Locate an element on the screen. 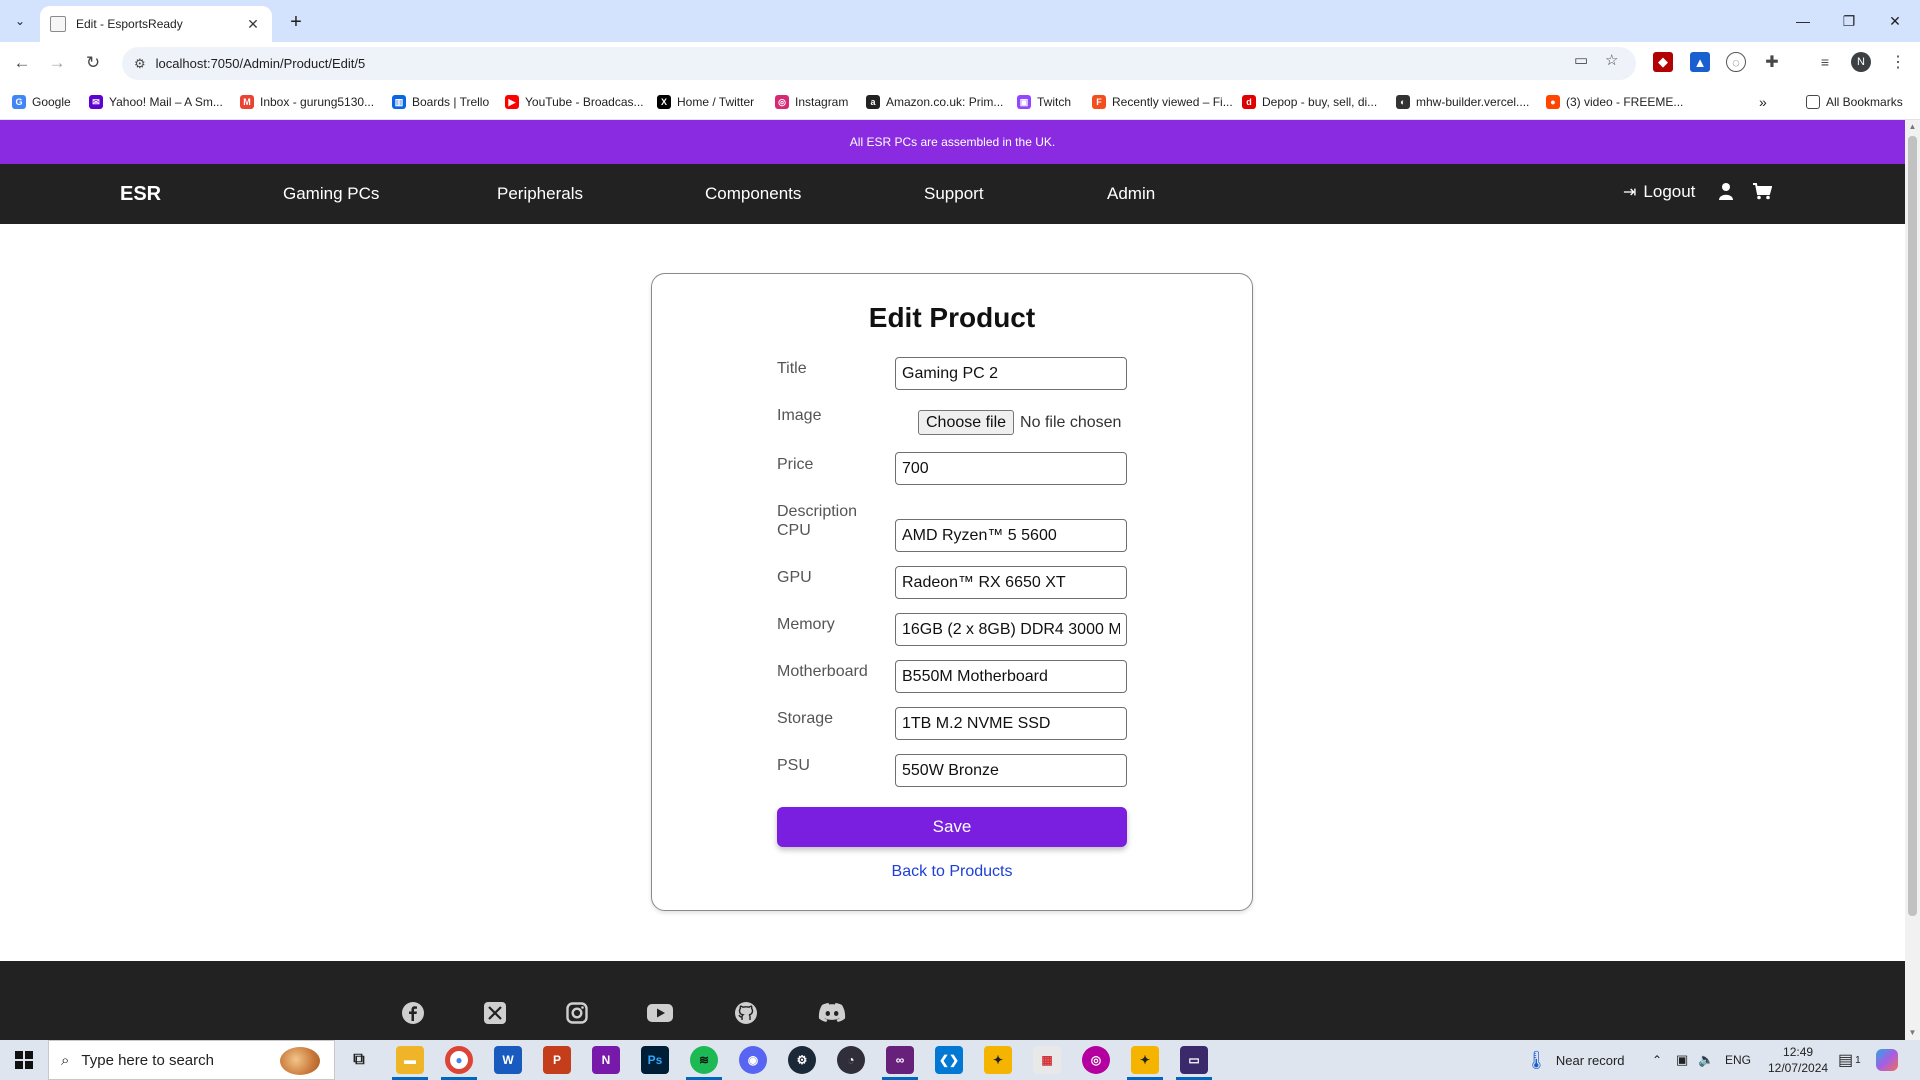 The height and width of the screenshot is (1080, 1920). no-file-chosen-text: No file chosen is located at coordinates (1071, 422).